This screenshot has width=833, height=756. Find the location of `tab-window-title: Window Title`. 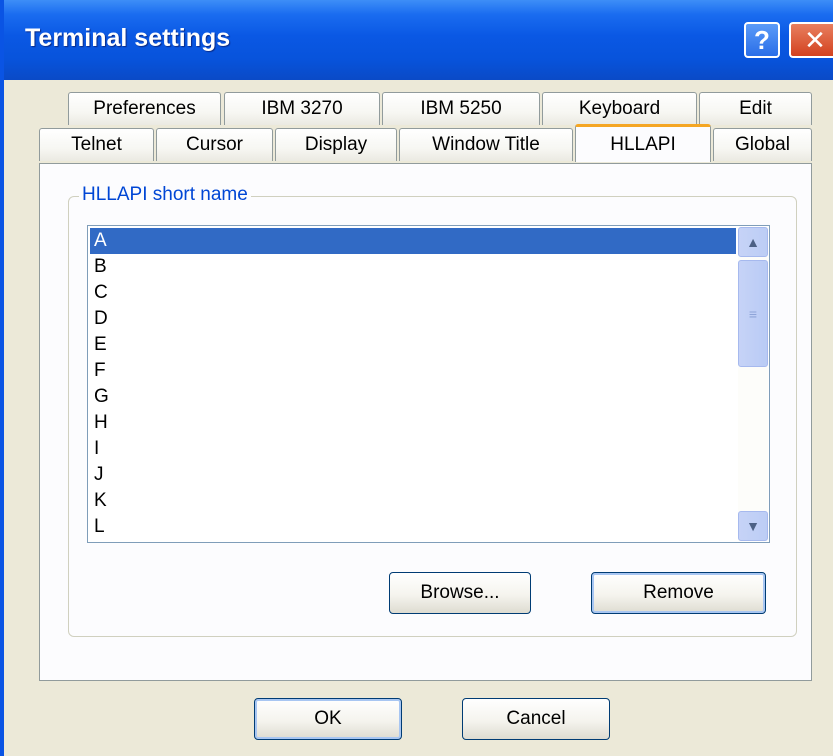

tab-window-title: Window Title is located at coordinates (486, 144).